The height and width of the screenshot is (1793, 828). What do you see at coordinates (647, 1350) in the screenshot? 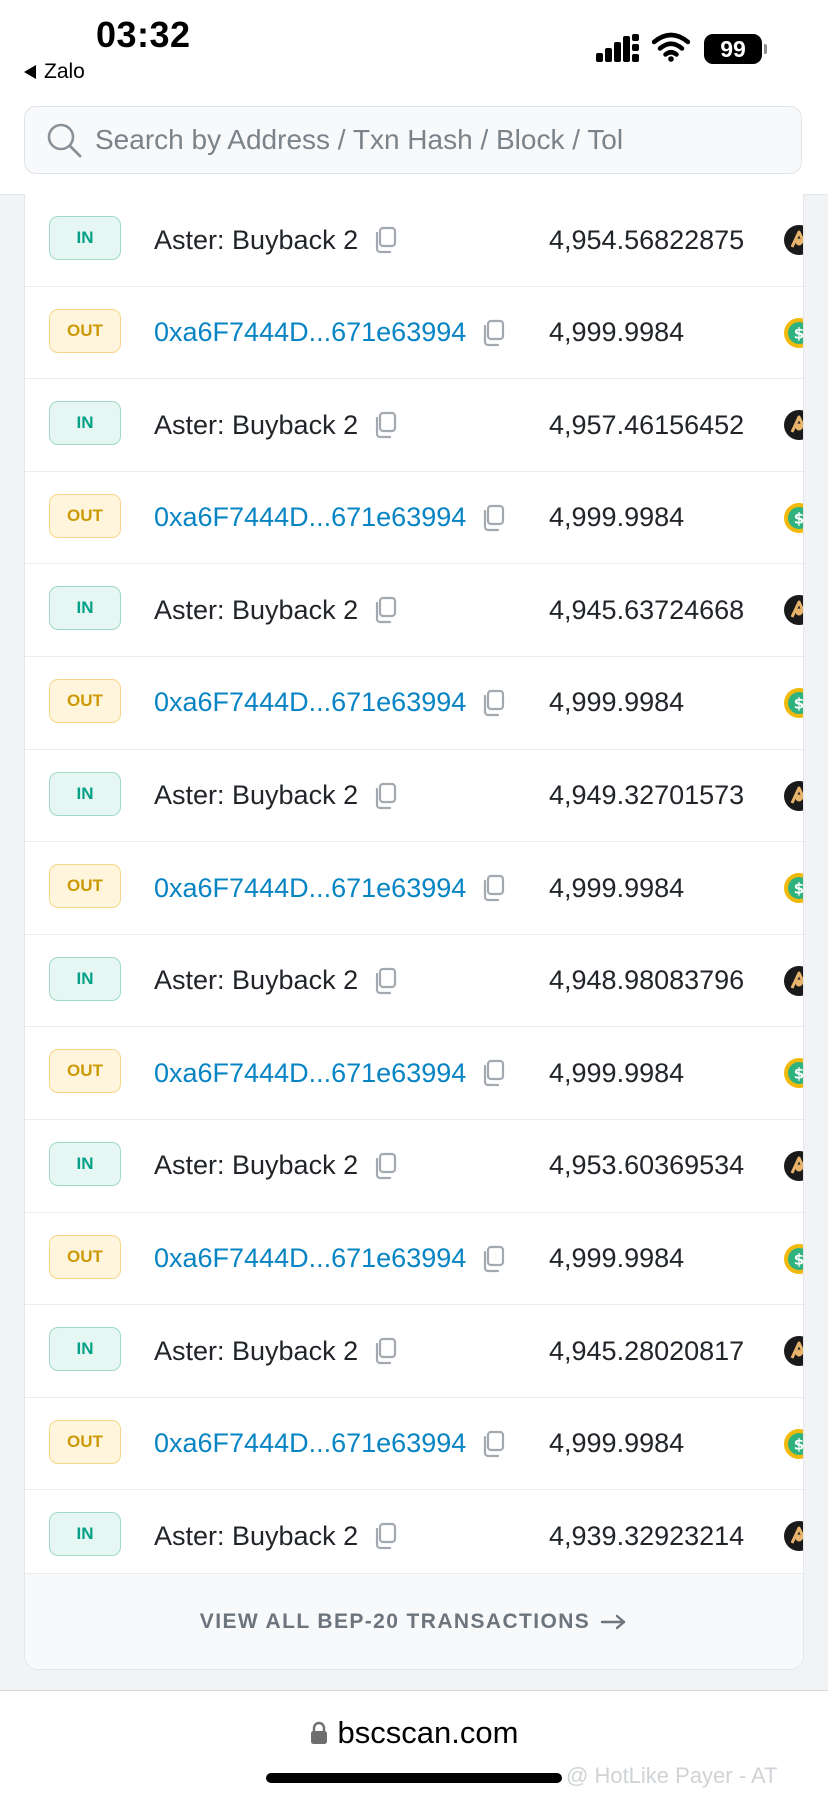
I see `transfer-amount: 4,945.28020817` at bounding box center [647, 1350].